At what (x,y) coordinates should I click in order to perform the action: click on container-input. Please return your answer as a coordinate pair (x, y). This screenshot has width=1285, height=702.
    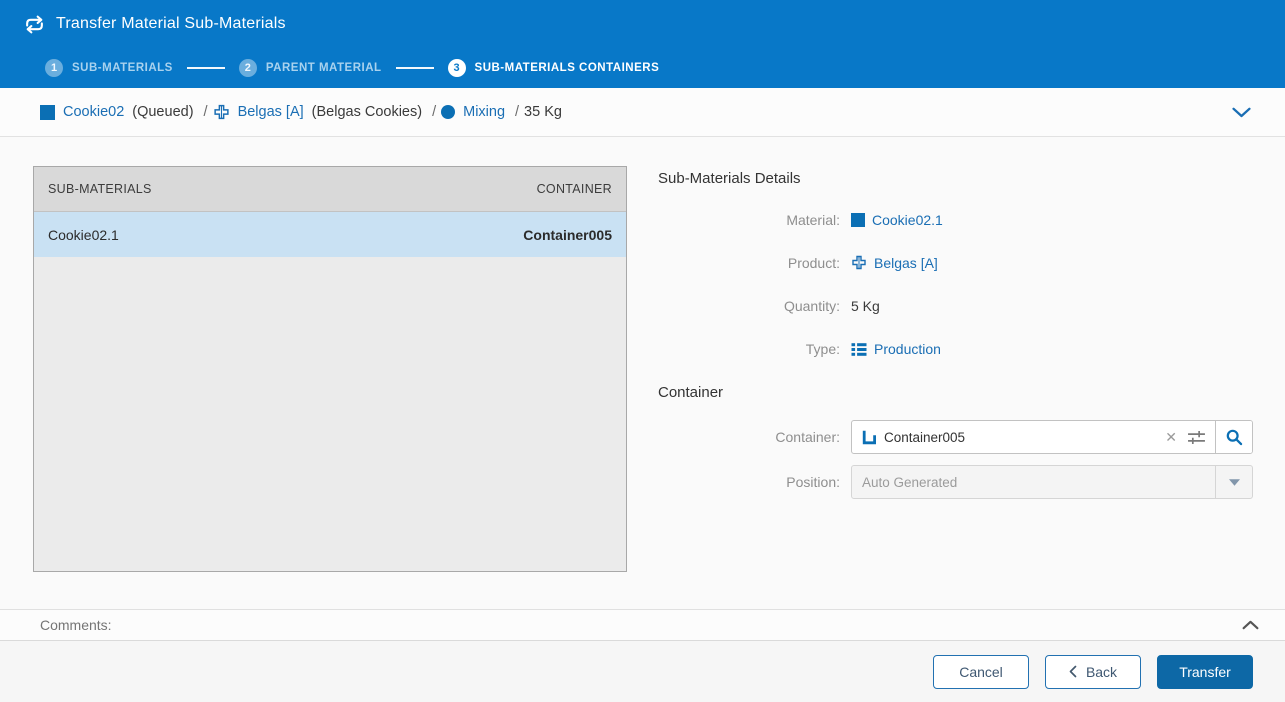
    Looking at the image, I should click on (1021, 437).